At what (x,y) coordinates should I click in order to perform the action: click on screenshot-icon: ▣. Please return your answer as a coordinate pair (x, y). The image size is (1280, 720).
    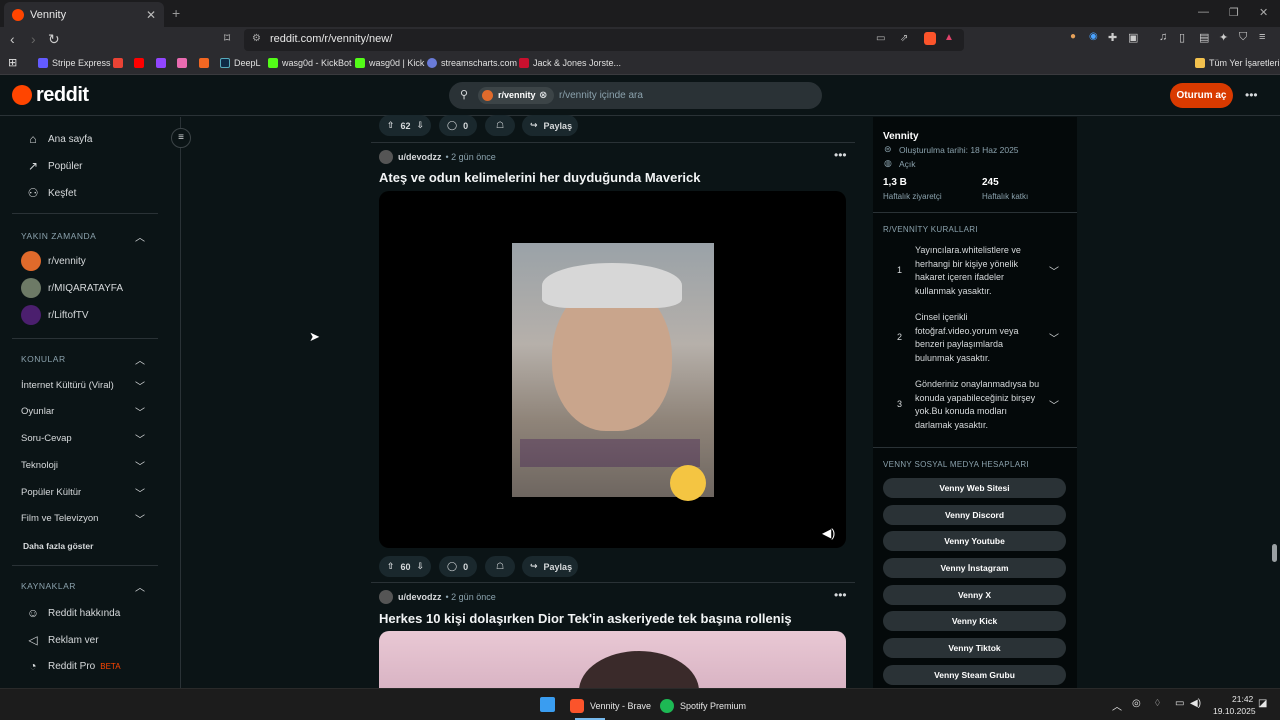
    Looking at the image, I should click on (1133, 37).